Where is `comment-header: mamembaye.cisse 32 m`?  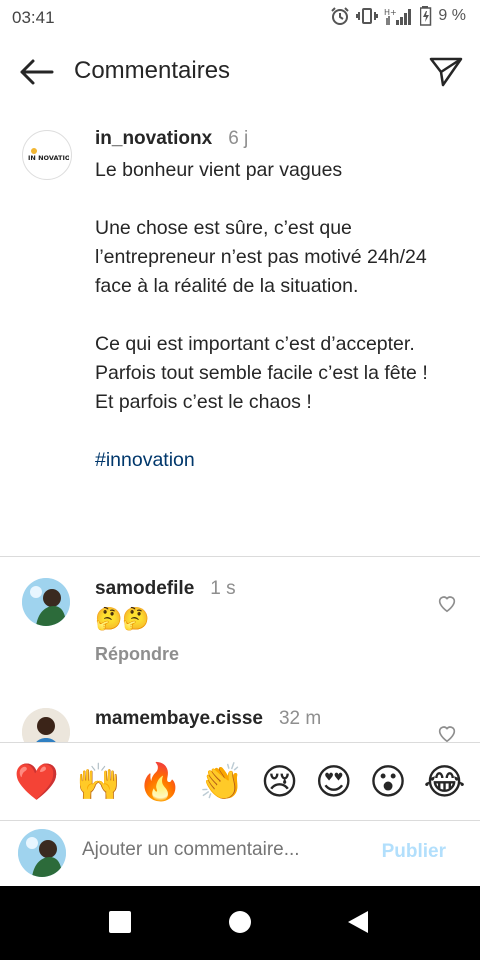 comment-header: mamembaye.cisse 32 m is located at coordinates (208, 719).